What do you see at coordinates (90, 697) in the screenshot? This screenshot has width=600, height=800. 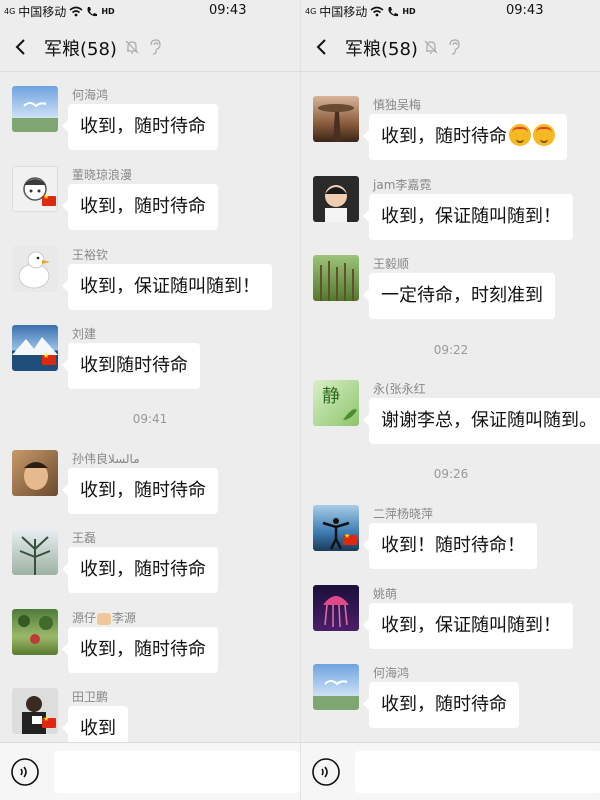 I see `sender-name: 田卫鹏` at bounding box center [90, 697].